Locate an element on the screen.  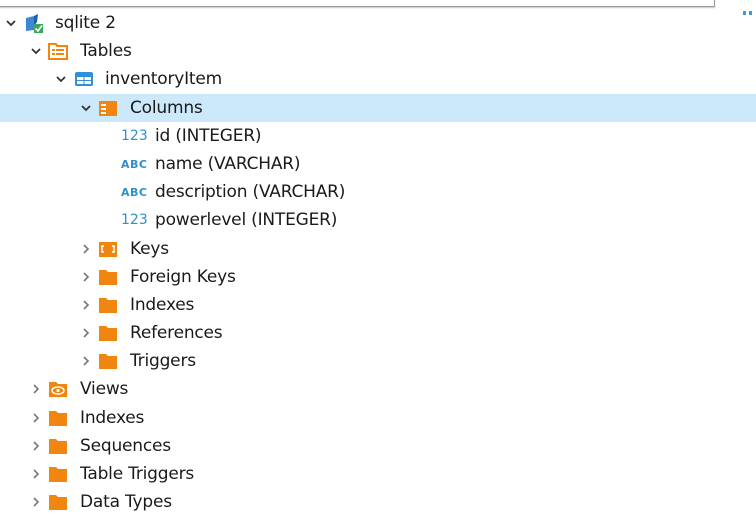
tree-node-triggers: Triggers is located at coordinates (378, 361).